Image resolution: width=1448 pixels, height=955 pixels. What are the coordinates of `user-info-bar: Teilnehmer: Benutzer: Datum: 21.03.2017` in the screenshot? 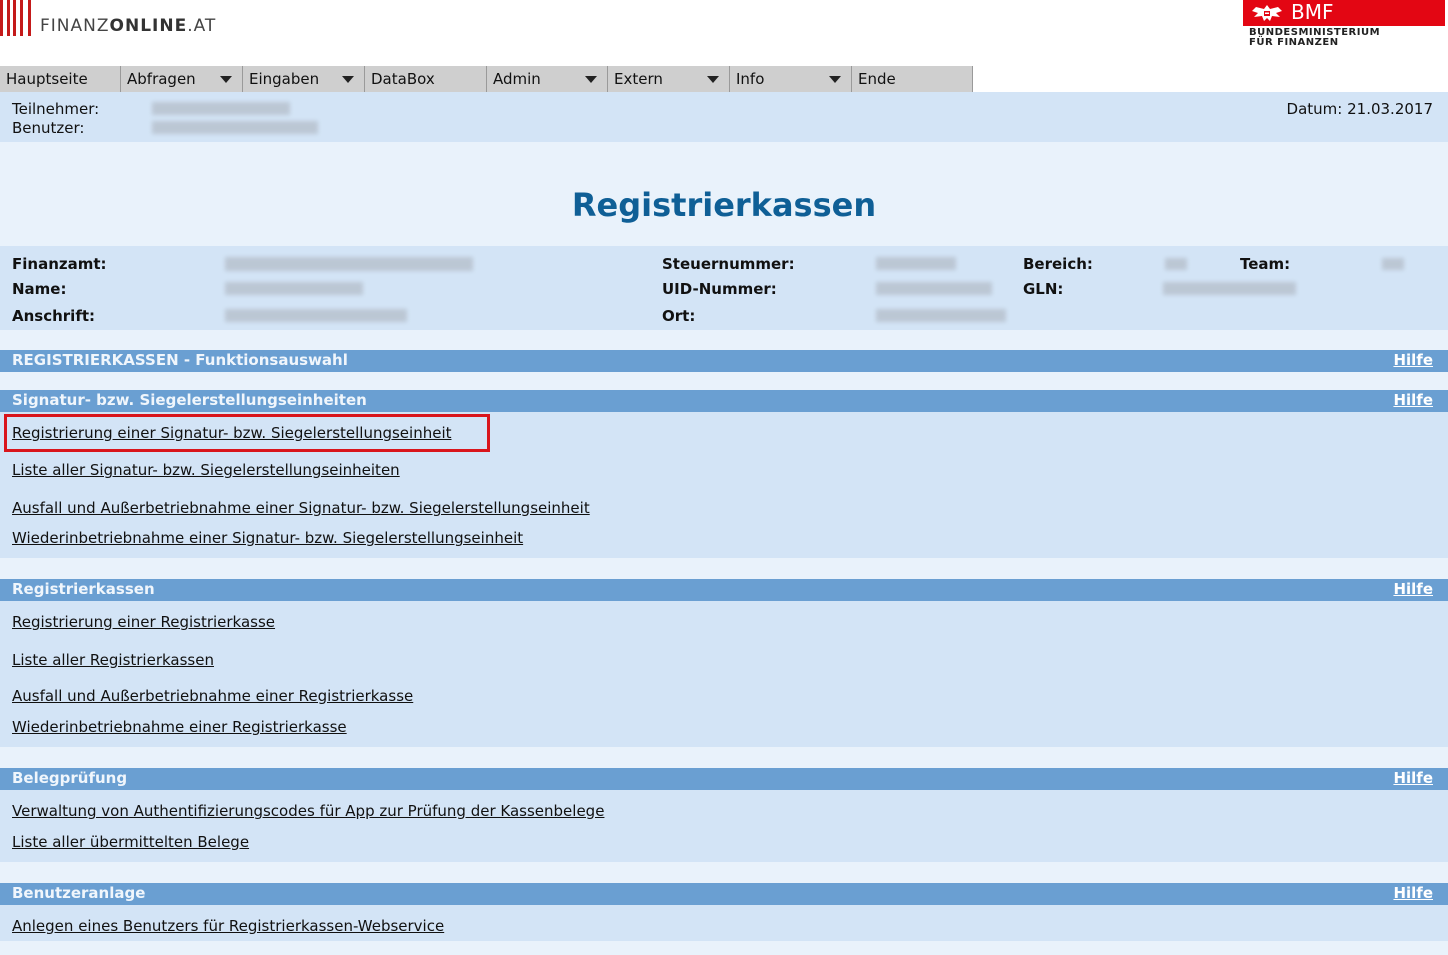 It's located at (724, 117).